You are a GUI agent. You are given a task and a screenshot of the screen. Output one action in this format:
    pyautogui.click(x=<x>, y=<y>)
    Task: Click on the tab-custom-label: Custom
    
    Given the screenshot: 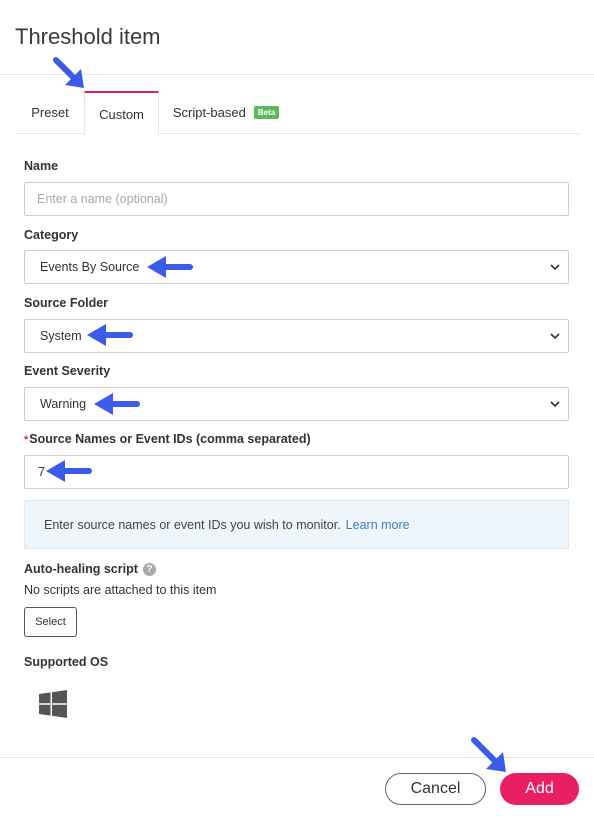 What is the action you would take?
    pyautogui.click(x=121, y=114)
    